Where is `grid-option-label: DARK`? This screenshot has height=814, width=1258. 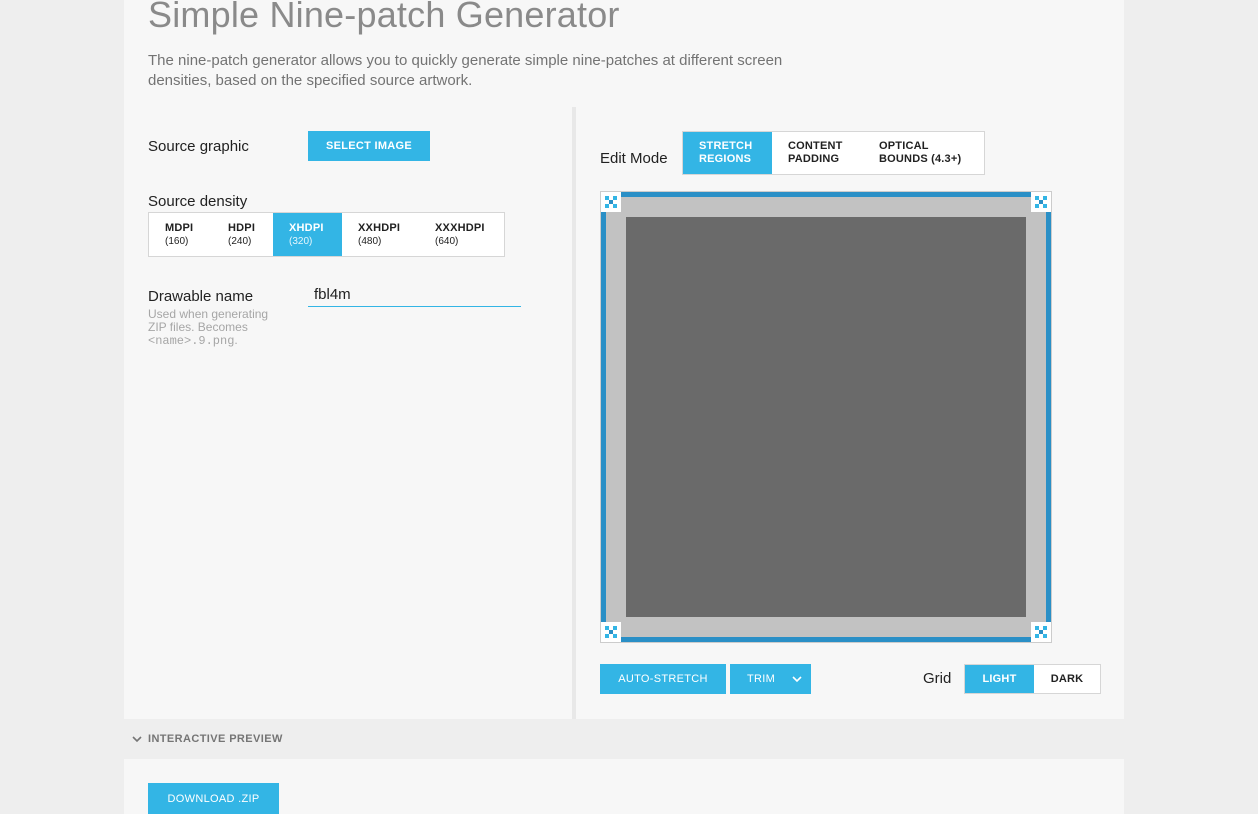
grid-option-label: DARK is located at coordinates (1067, 678).